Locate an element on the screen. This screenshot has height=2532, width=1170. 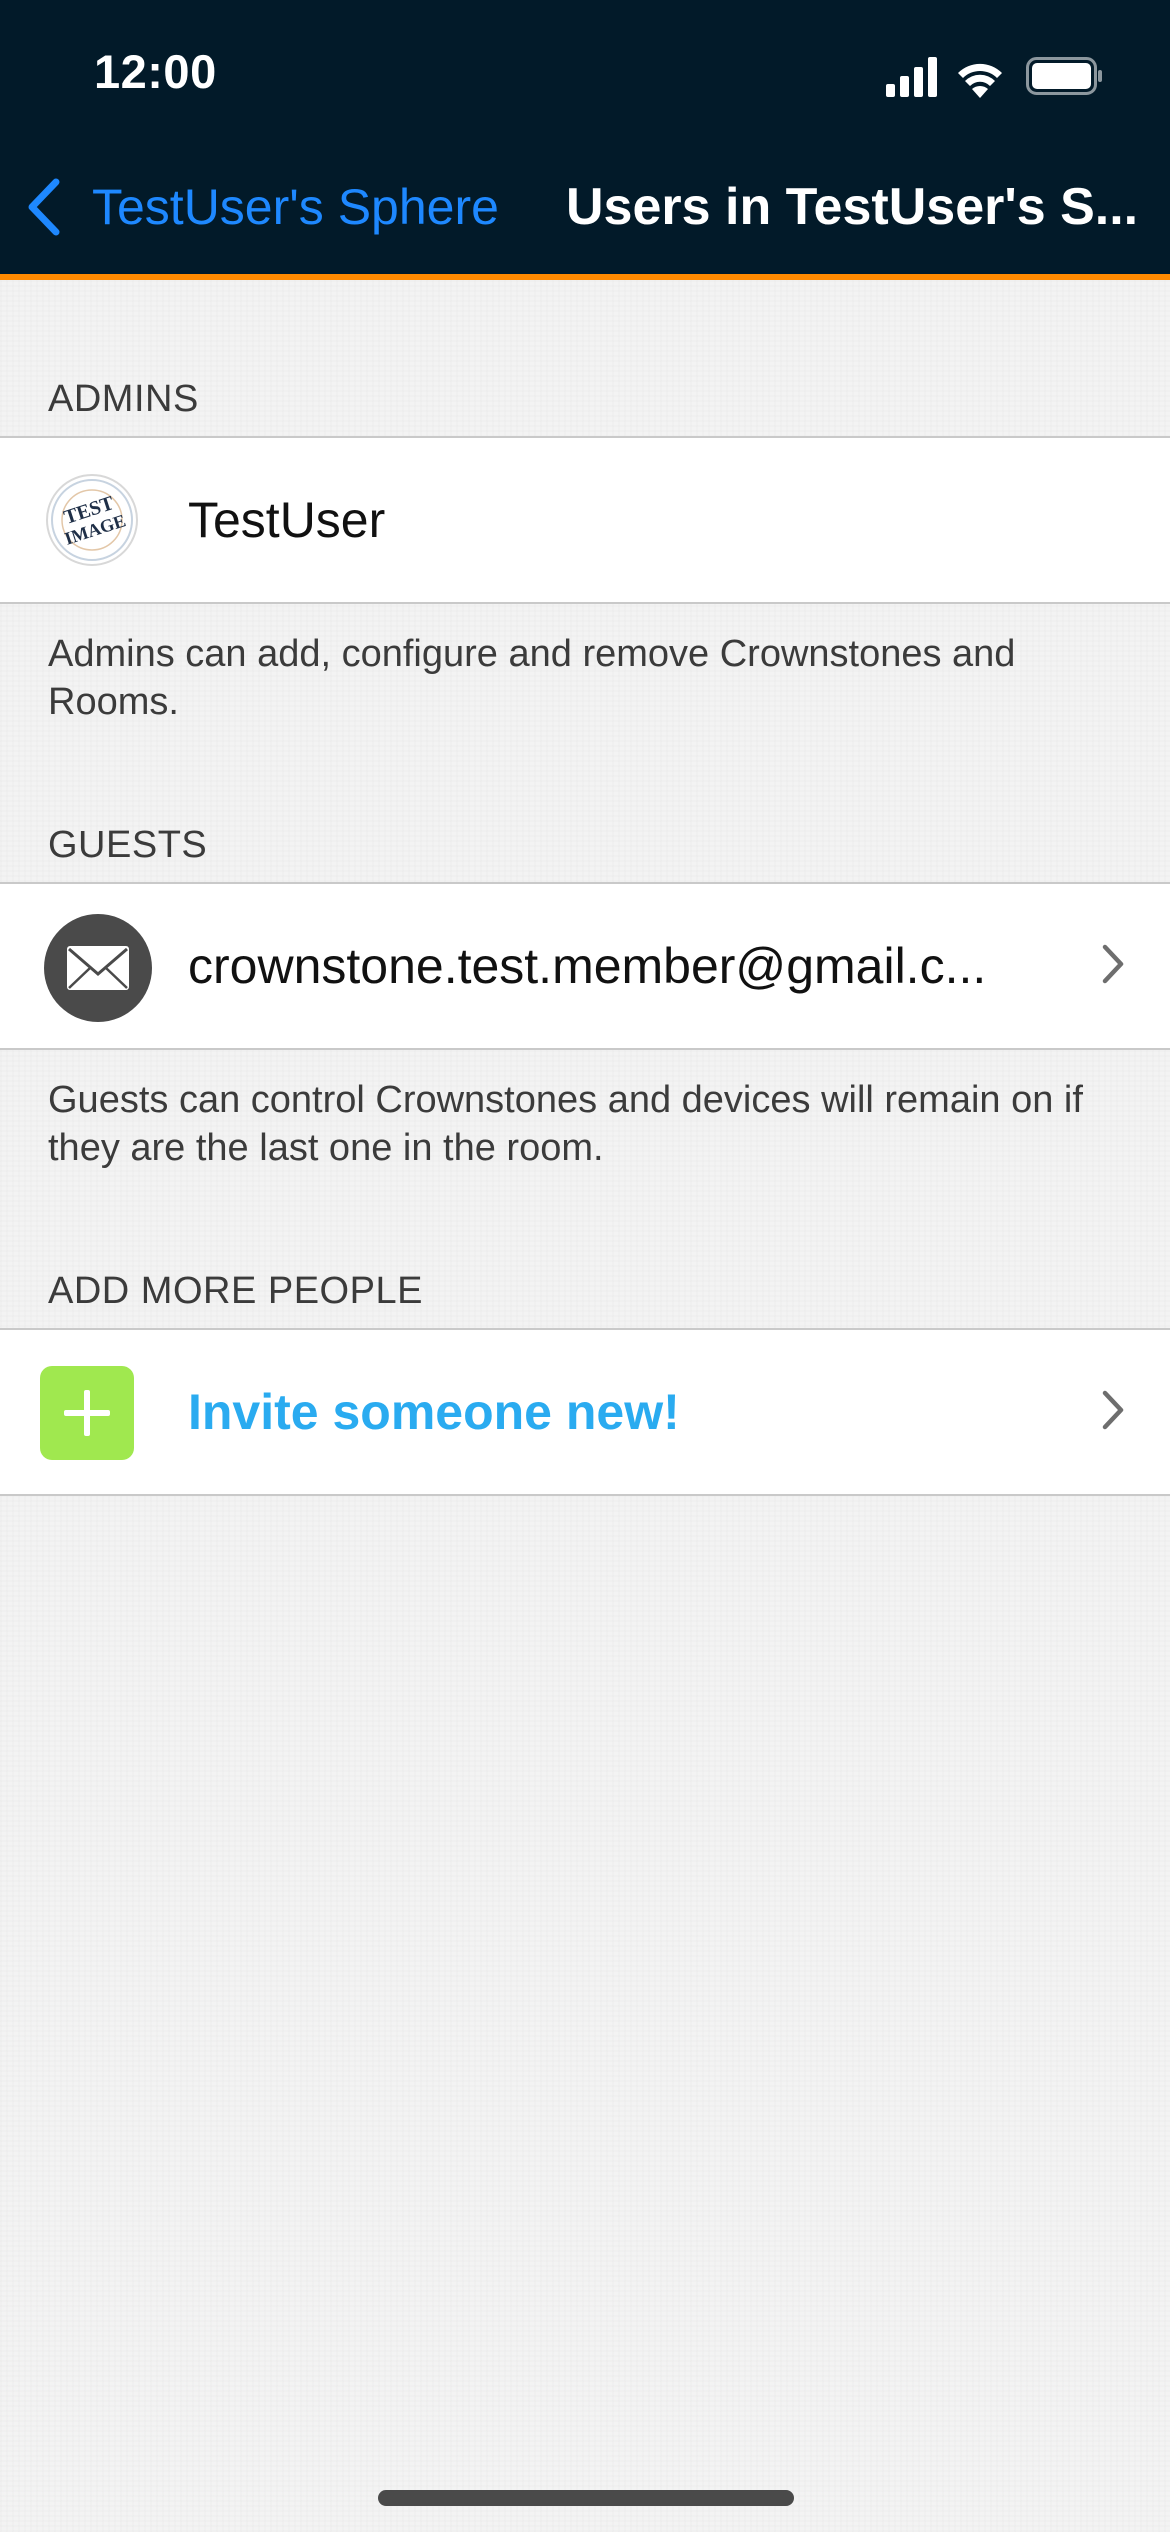
invite-row: Invite someone new! is located at coordinates (585, 1412).